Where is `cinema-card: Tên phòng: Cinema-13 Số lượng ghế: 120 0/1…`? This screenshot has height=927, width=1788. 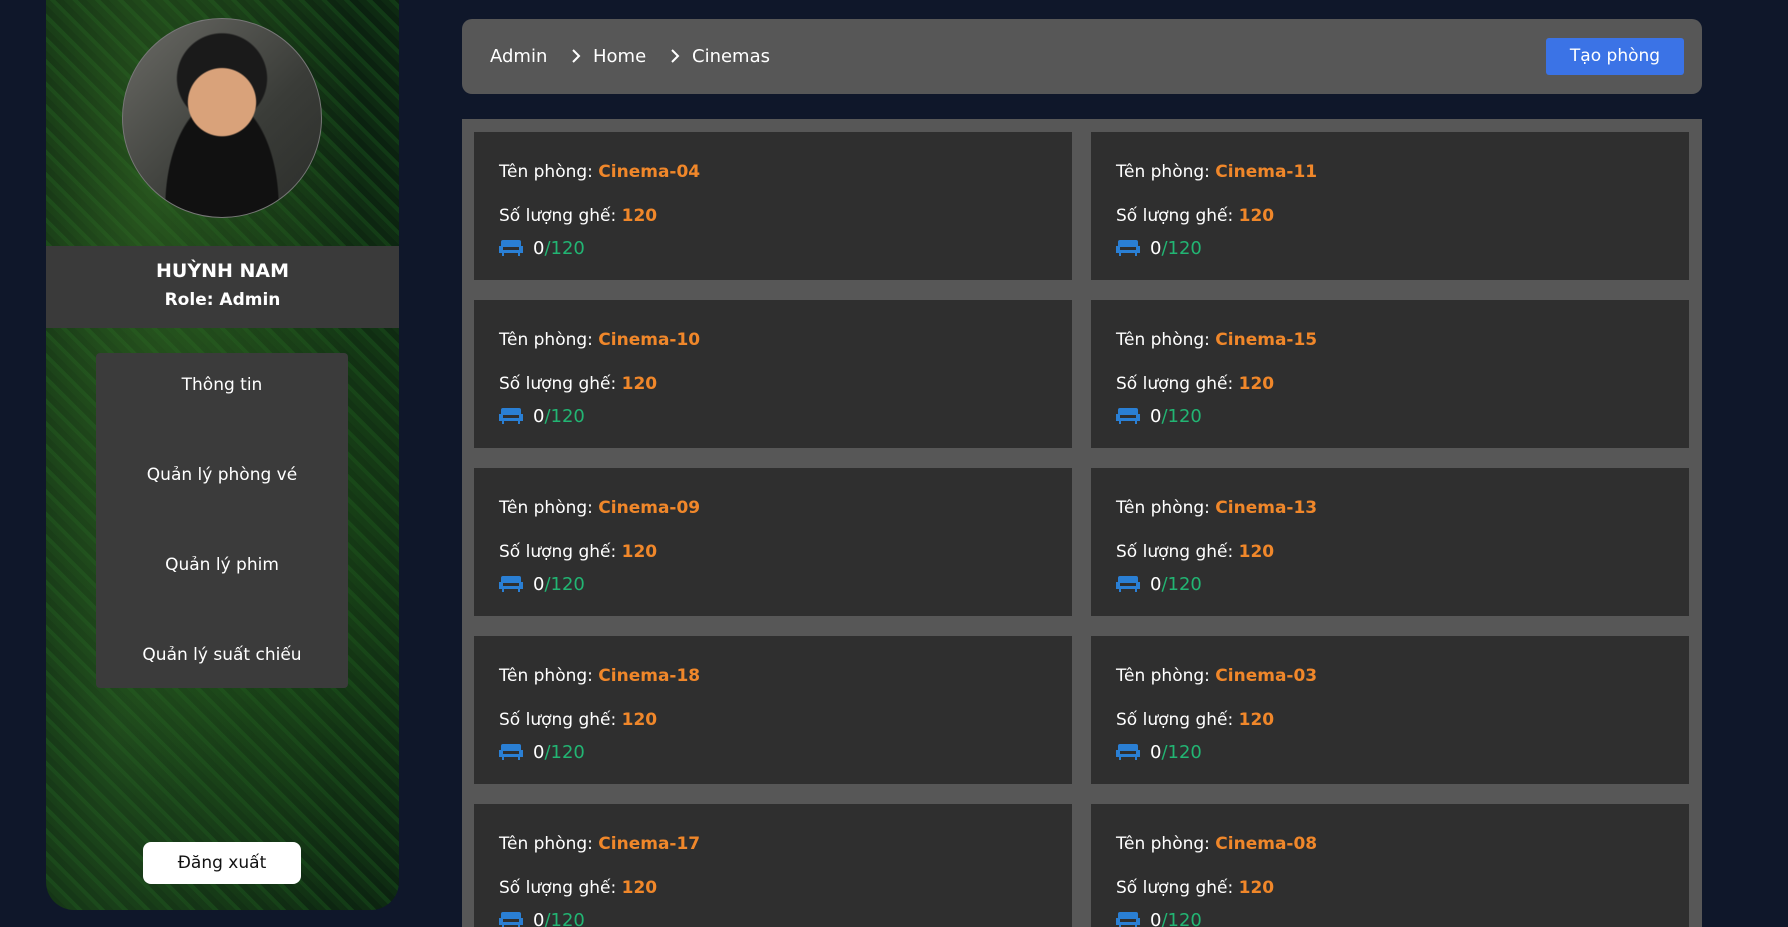
cinema-card: Tên phòng: Cinema-13 Số lượng ghế: 120 0/1… is located at coordinates (1390, 542).